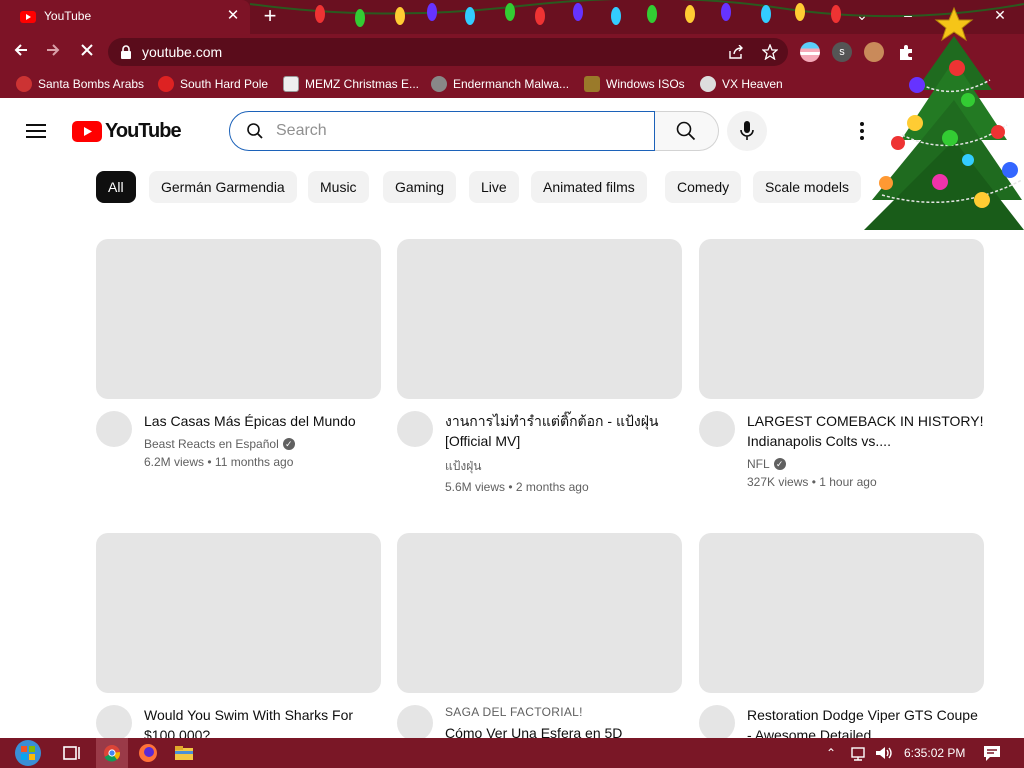 The width and height of the screenshot is (1024, 768). I want to click on chip-german-garmendia: Germán Garmendia, so click(223, 187).